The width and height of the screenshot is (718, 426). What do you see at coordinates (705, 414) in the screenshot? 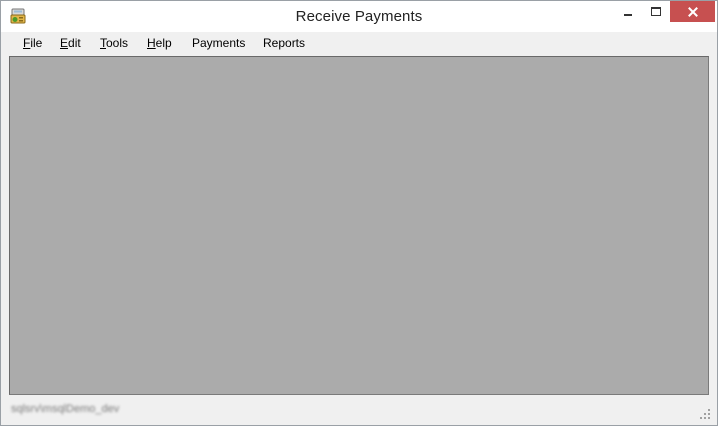
I see `resize-grip-icon` at bounding box center [705, 414].